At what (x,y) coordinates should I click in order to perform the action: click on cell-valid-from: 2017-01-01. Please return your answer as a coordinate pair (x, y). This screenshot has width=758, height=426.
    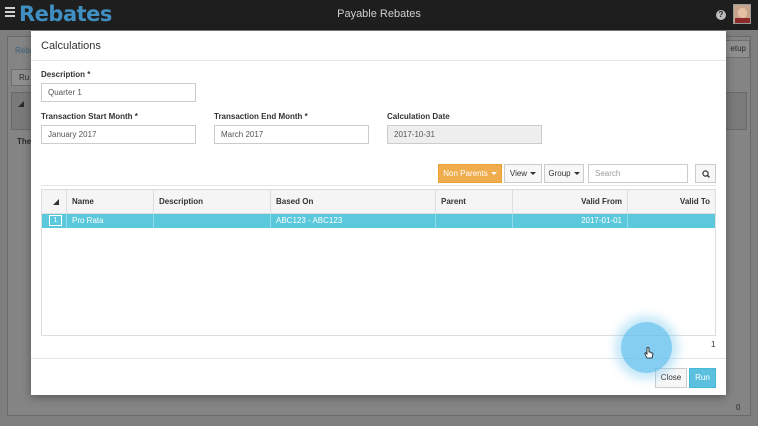
    Looking at the image, I should click on (570, 221).